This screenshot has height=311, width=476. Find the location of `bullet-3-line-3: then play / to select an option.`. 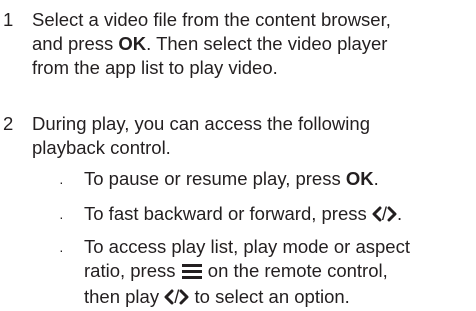

bullet-3-line-3: then play / to select an option. is located at coordinates (280, 298).